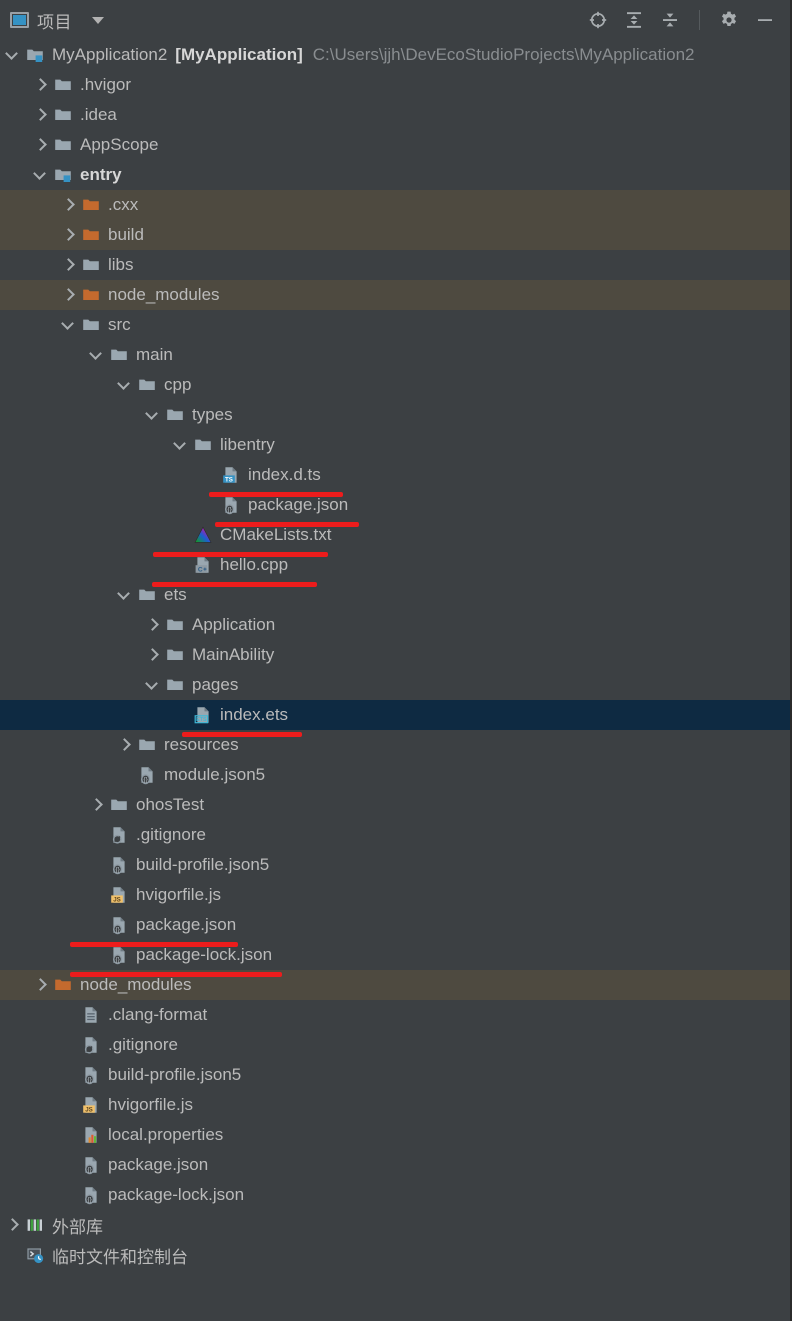 The height and width of the screenshot is (1321, 792). I want to click on tree-row-label: CMakeLists.txt, so click(276, 534).